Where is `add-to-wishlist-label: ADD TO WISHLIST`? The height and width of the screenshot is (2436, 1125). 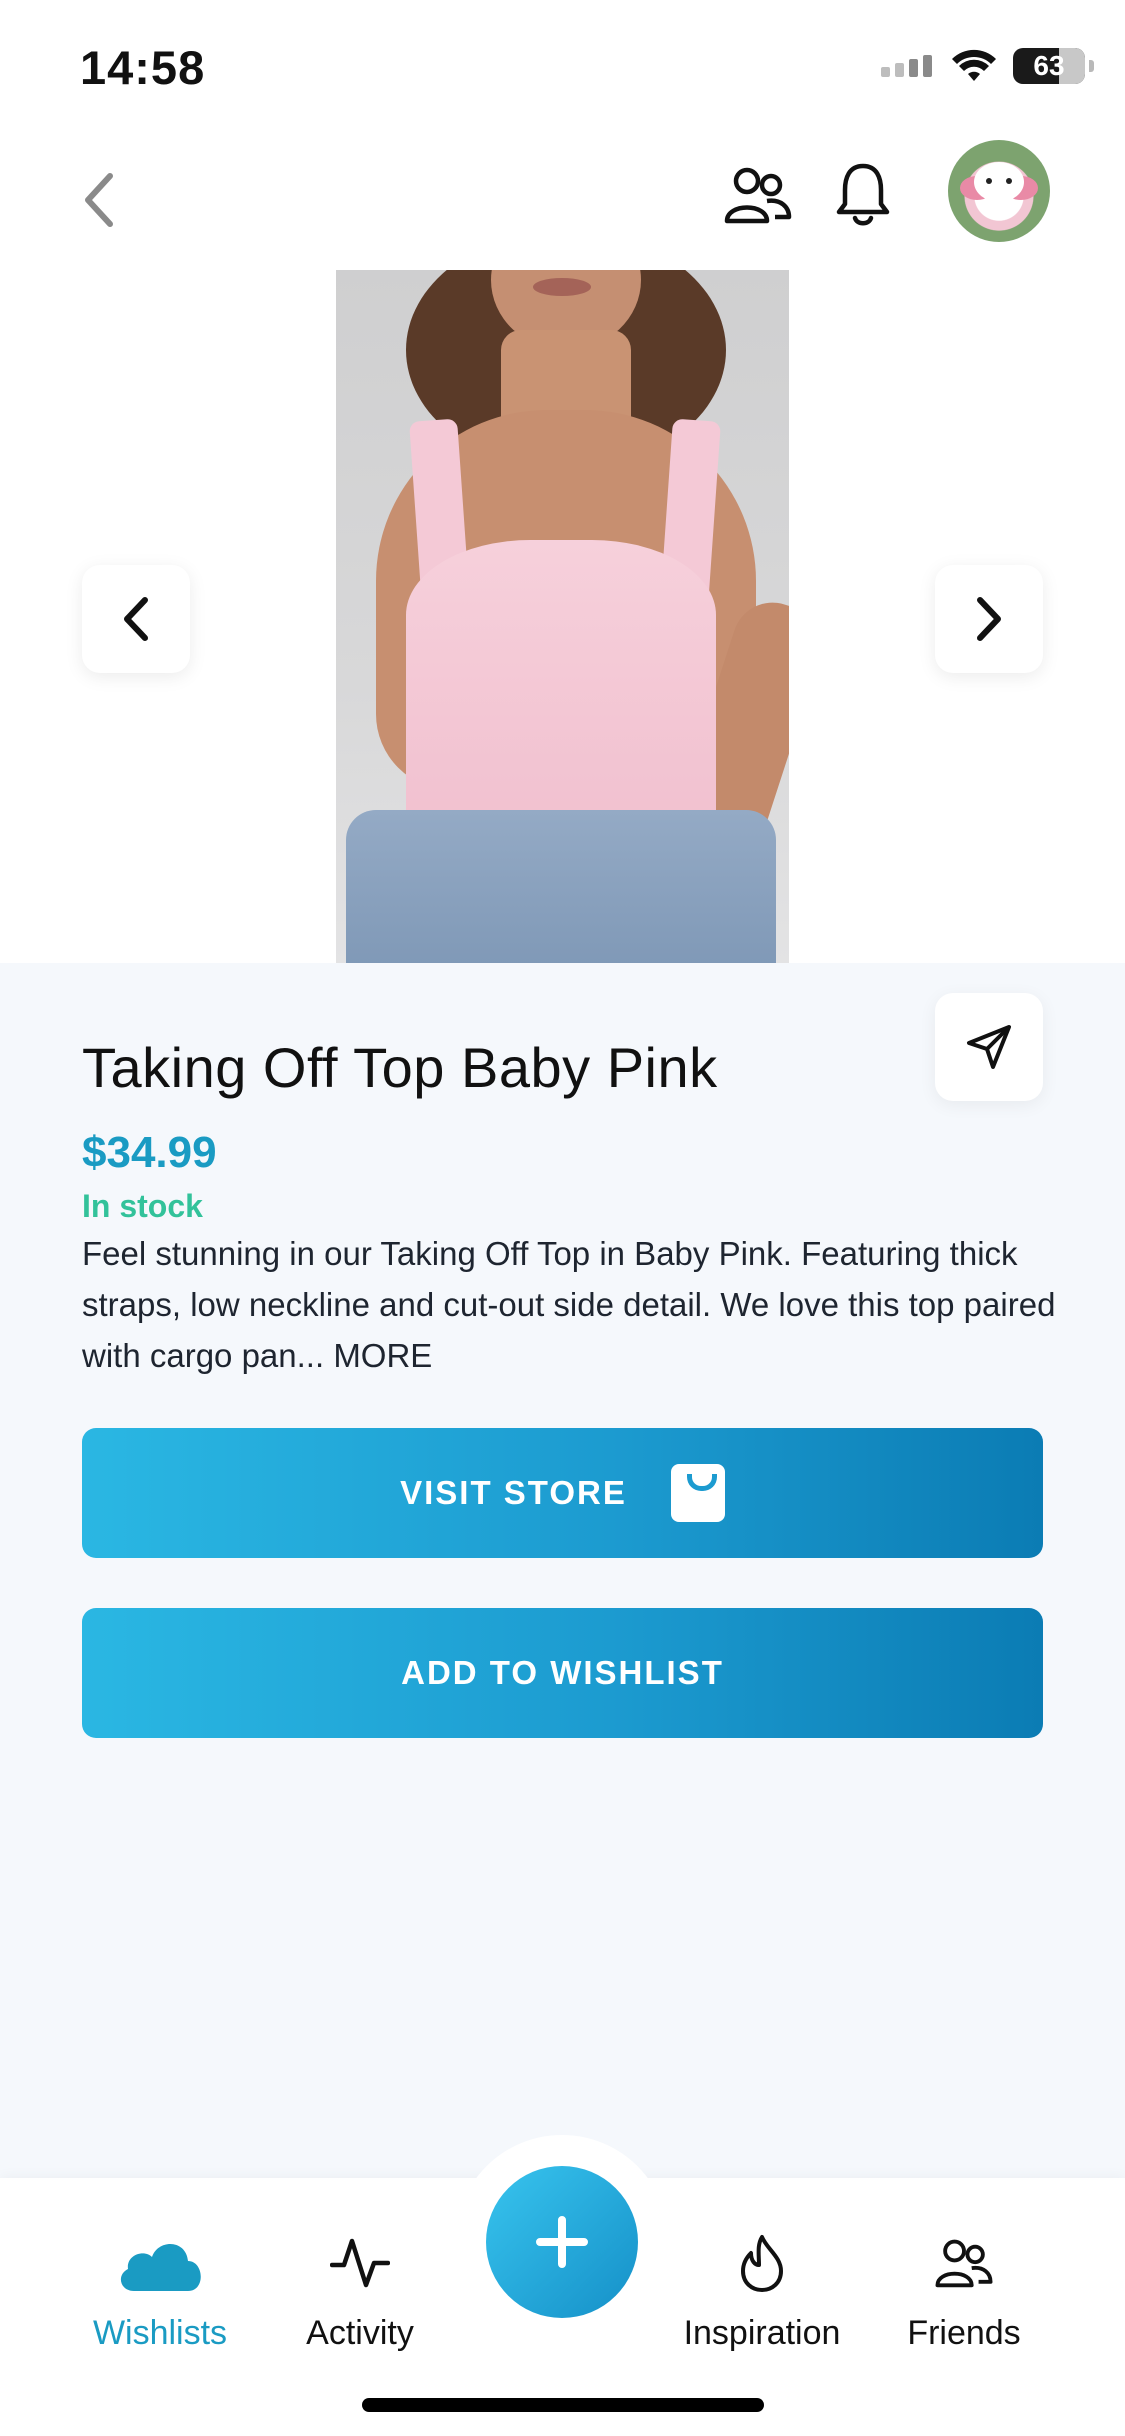 add-to-wishlist-label: ADD TO WISHLIST is located at coordinates (562, 1672).